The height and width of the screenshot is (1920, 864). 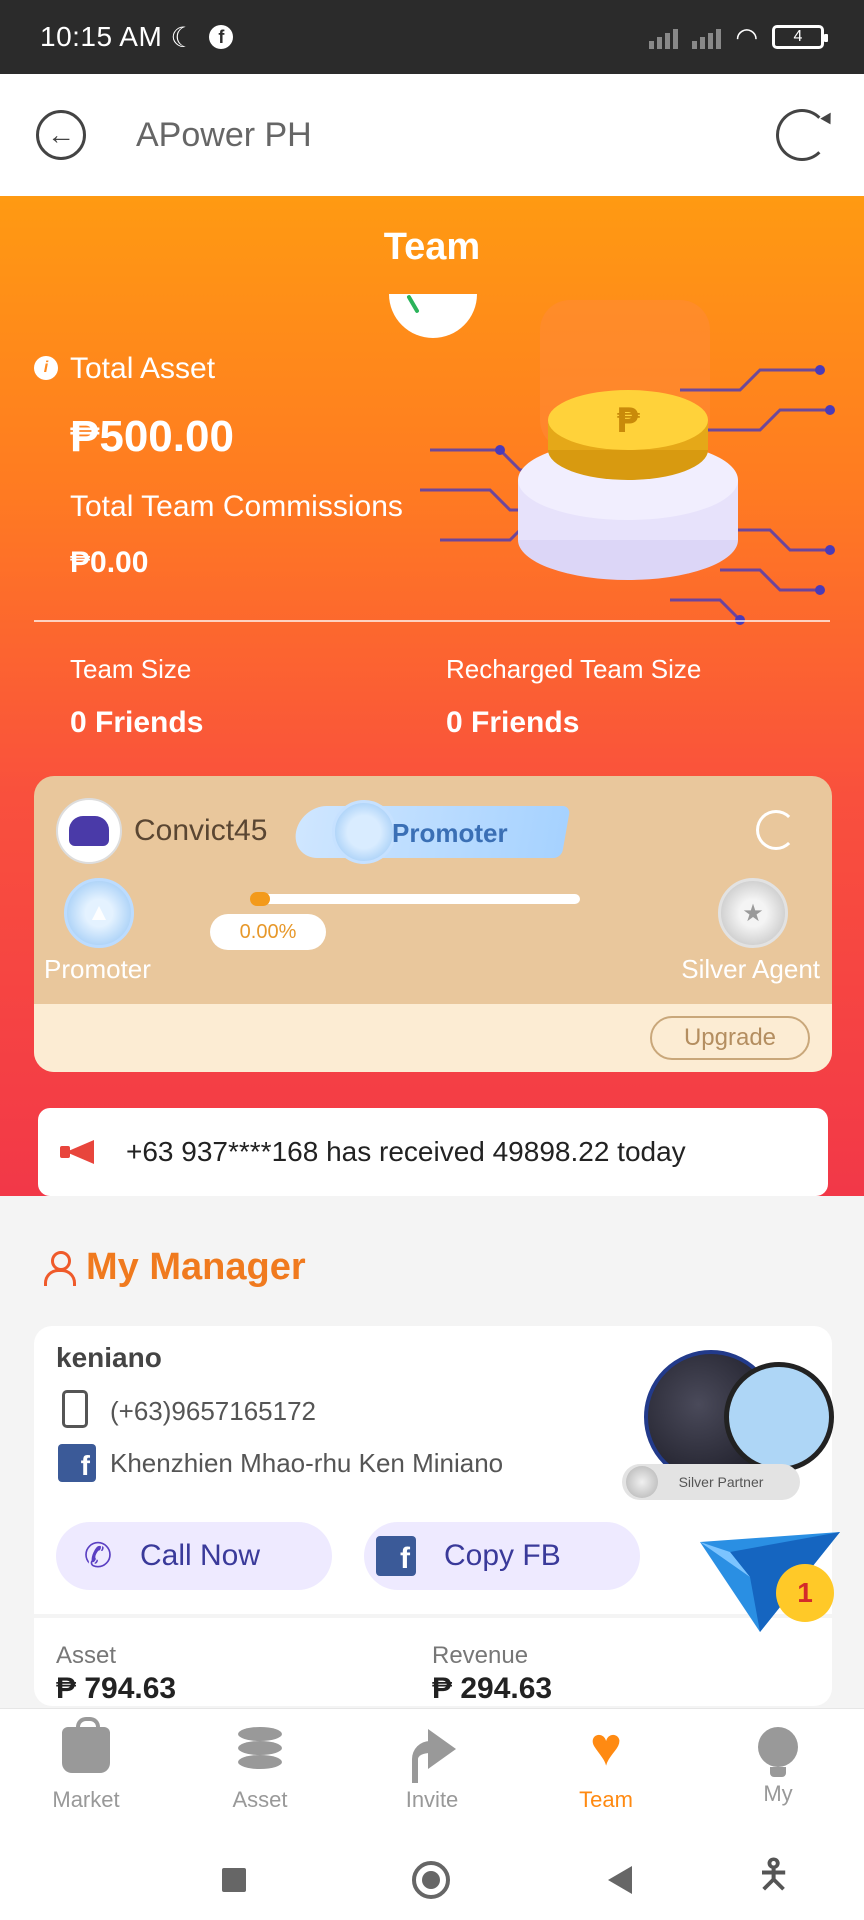 What do you see at coordinates (664, 37) in the screenshot?
I see `signal-icon` at bounding box center [664, 37].